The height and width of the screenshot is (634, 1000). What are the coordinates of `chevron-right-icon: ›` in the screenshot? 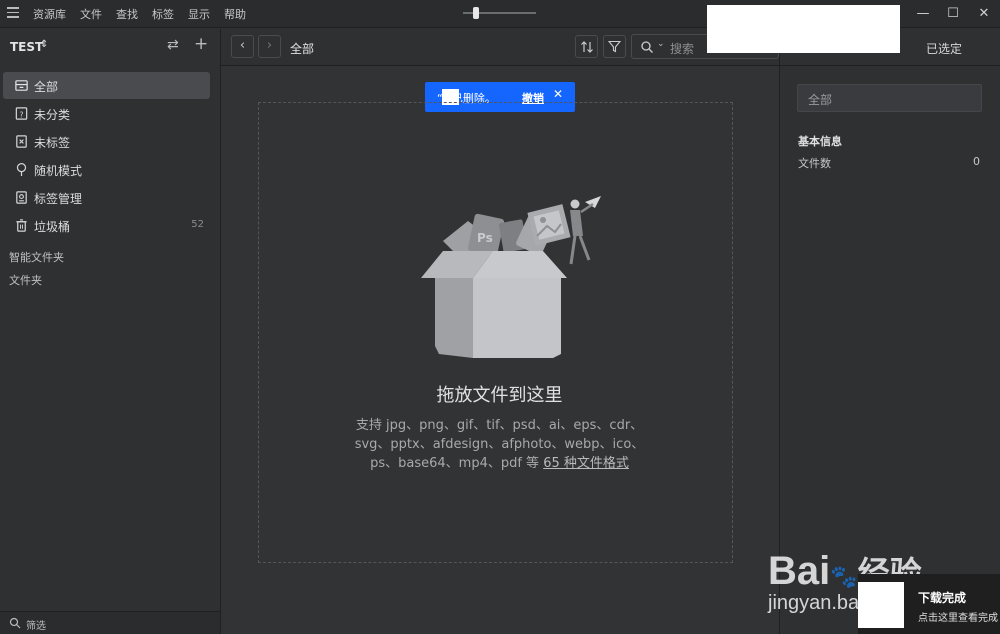 It's located at (269, 45).